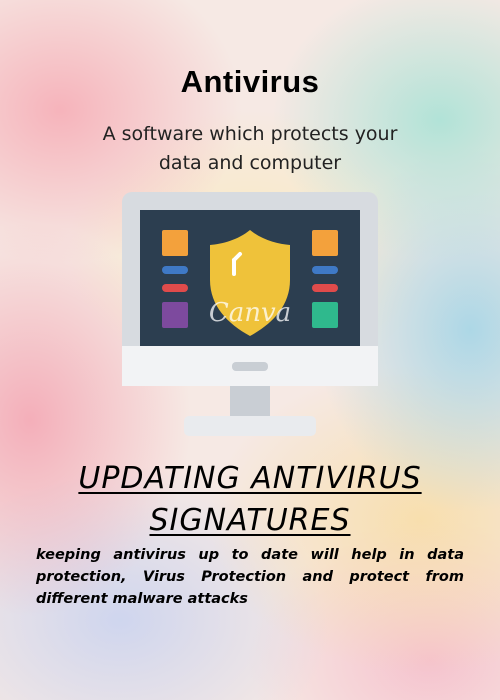 The width and height of the screenshot is (500, 700). Describe the element at coordinates (250, 81) in the screenshot. I see `poster-title: Antivirus` at that location.